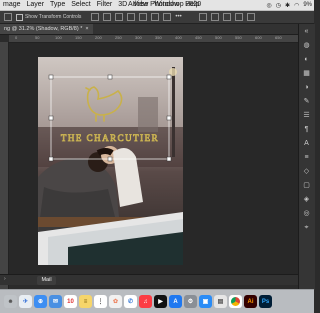 This screenshot has height=313, width=320. I want to click on ruler-tick-label: 500, so click(218, 37).